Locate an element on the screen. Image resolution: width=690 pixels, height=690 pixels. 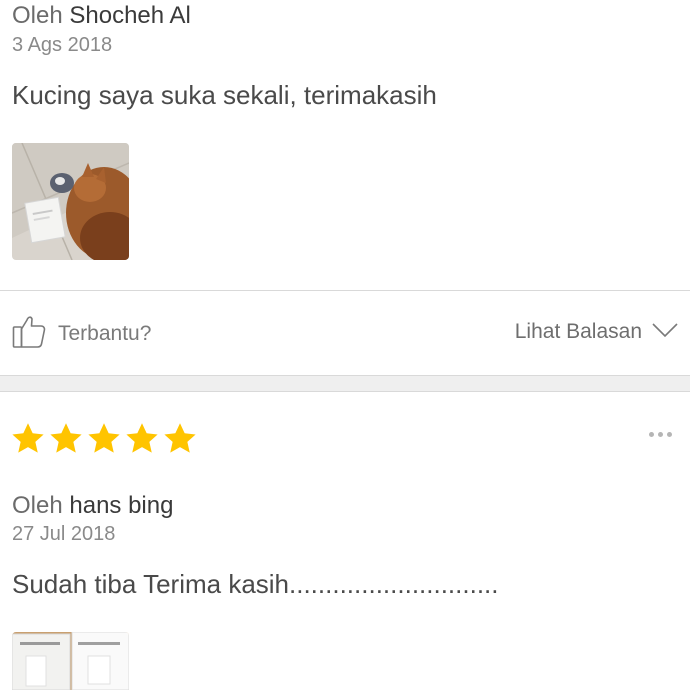
section-separator is located at coordinates (345, 383).